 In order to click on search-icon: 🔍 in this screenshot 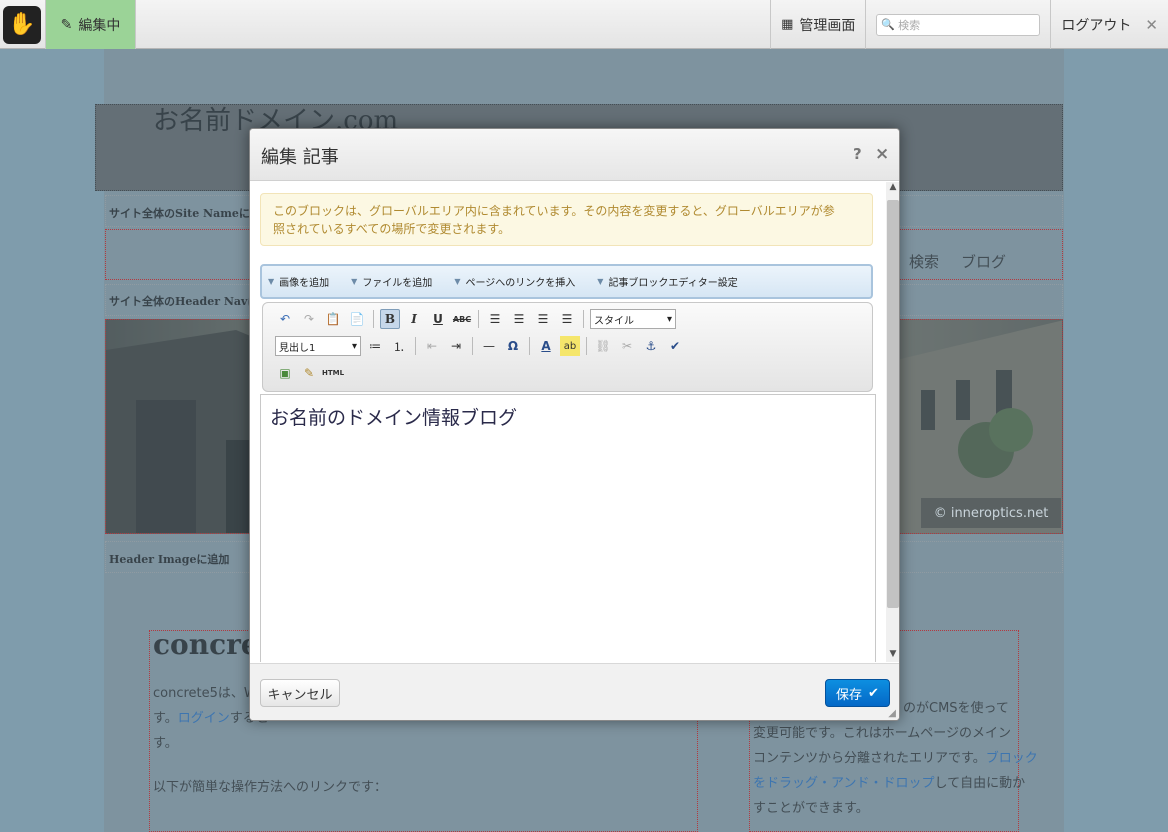, I will do `click(888, 24)`.